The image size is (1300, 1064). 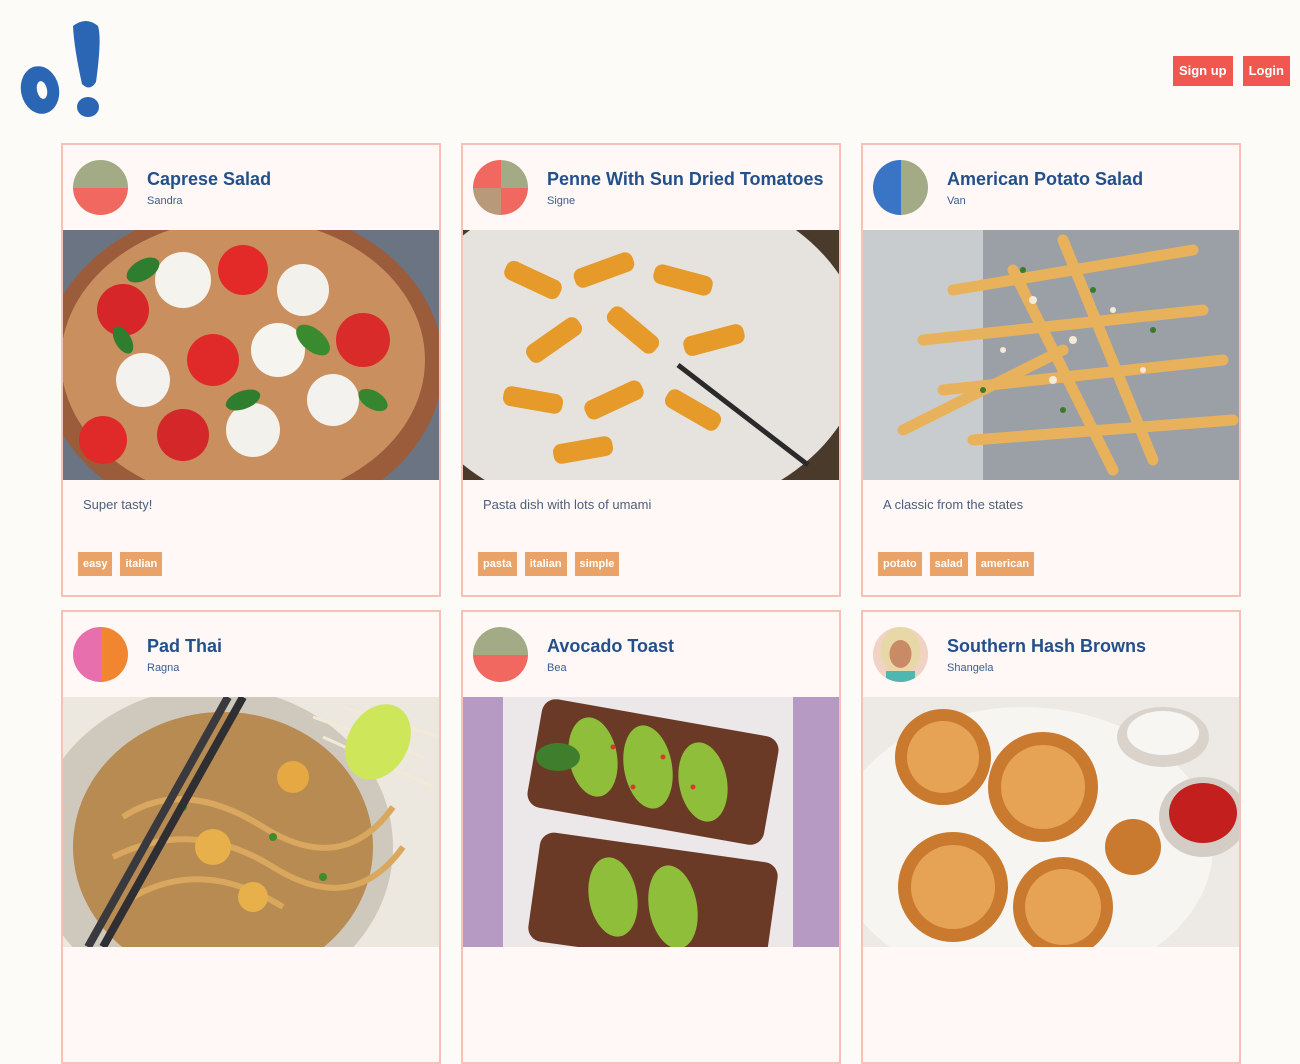 What do you see at coordinates (597, 564) in the screenshot?
I see `tag: simple` at bounding box center [597, 564].